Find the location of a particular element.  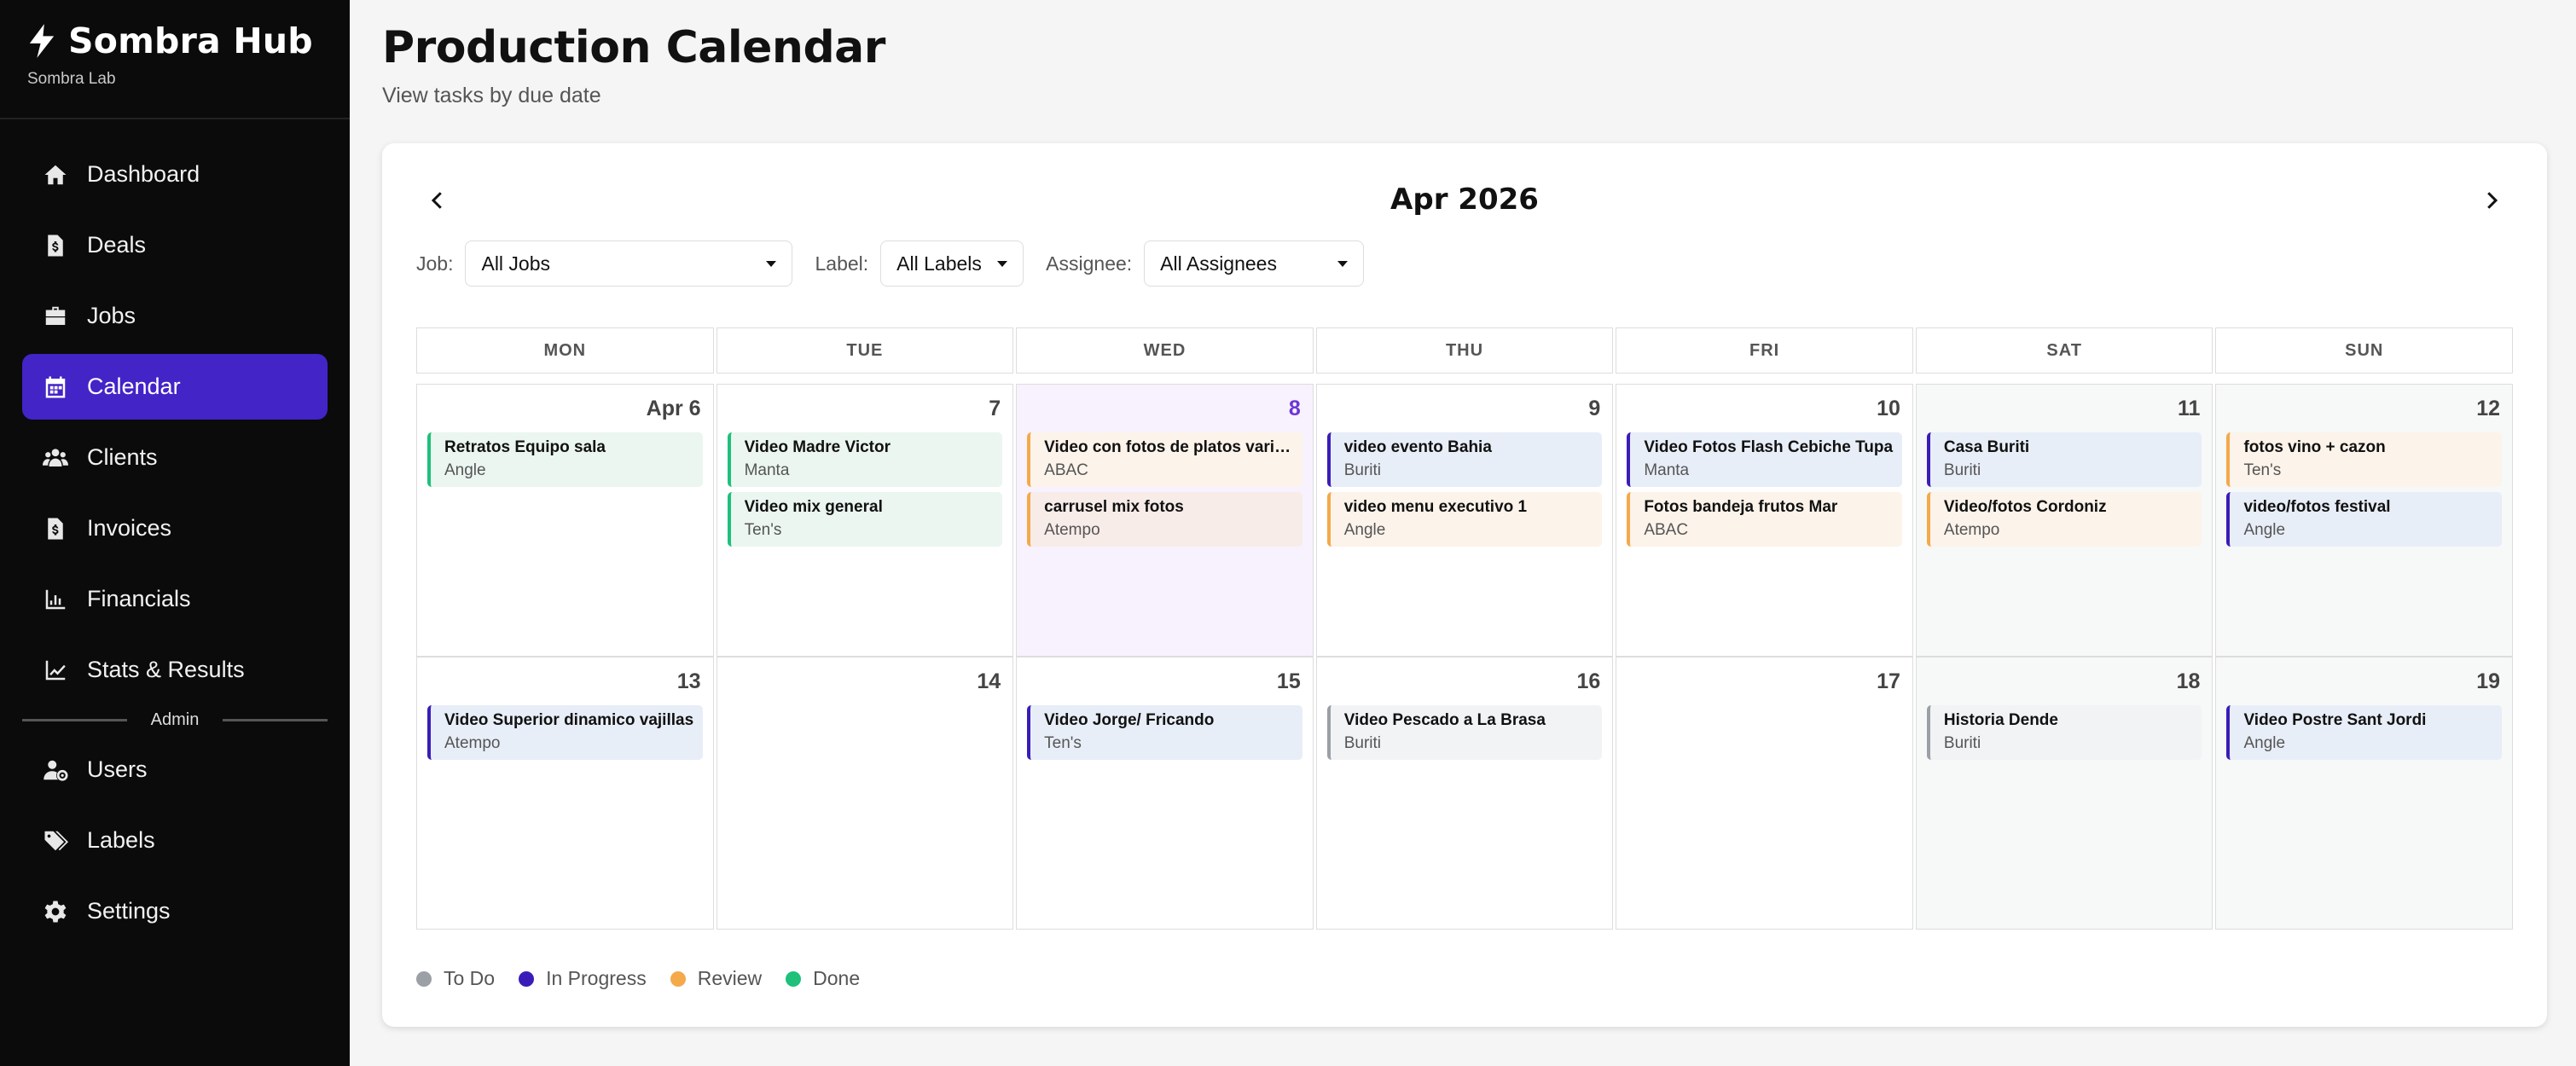

nav-label: Dashboard is located at coordinates (143, 174).